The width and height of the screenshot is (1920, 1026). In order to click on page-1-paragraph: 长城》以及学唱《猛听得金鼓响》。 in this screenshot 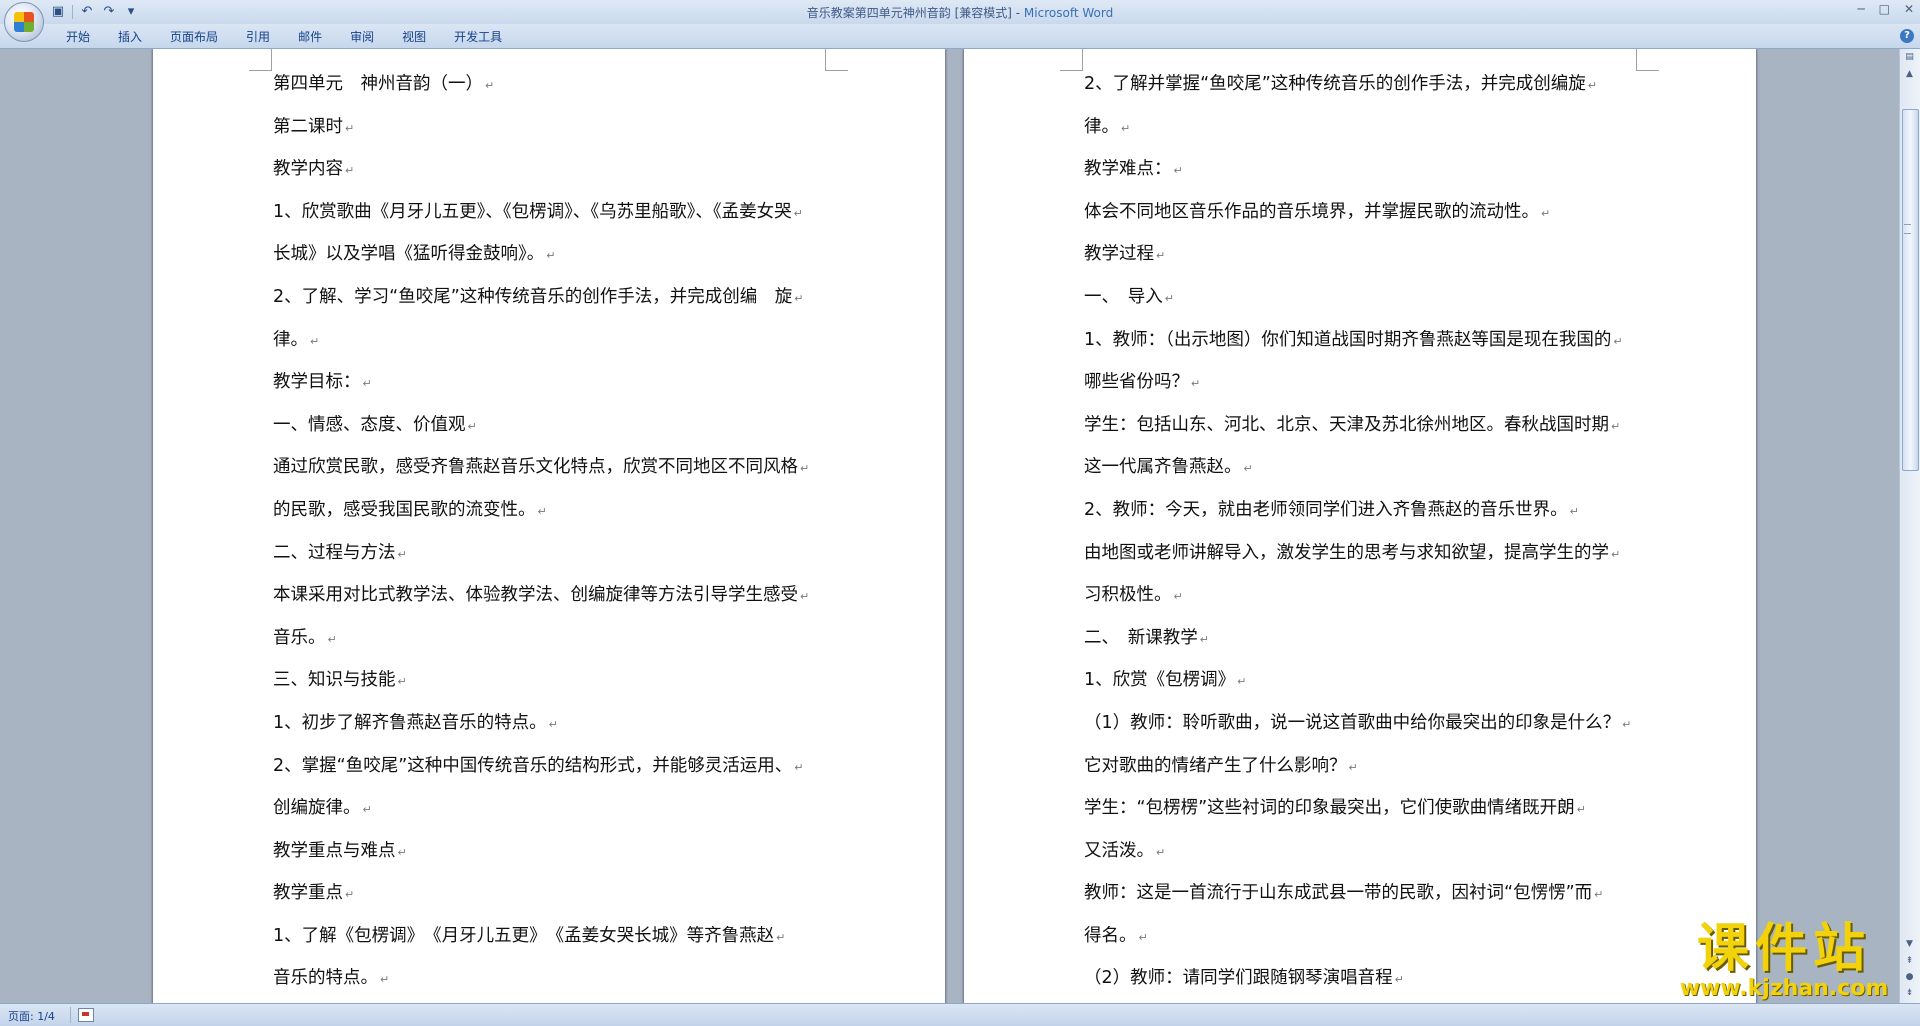, I will do `click(551, 255)`.